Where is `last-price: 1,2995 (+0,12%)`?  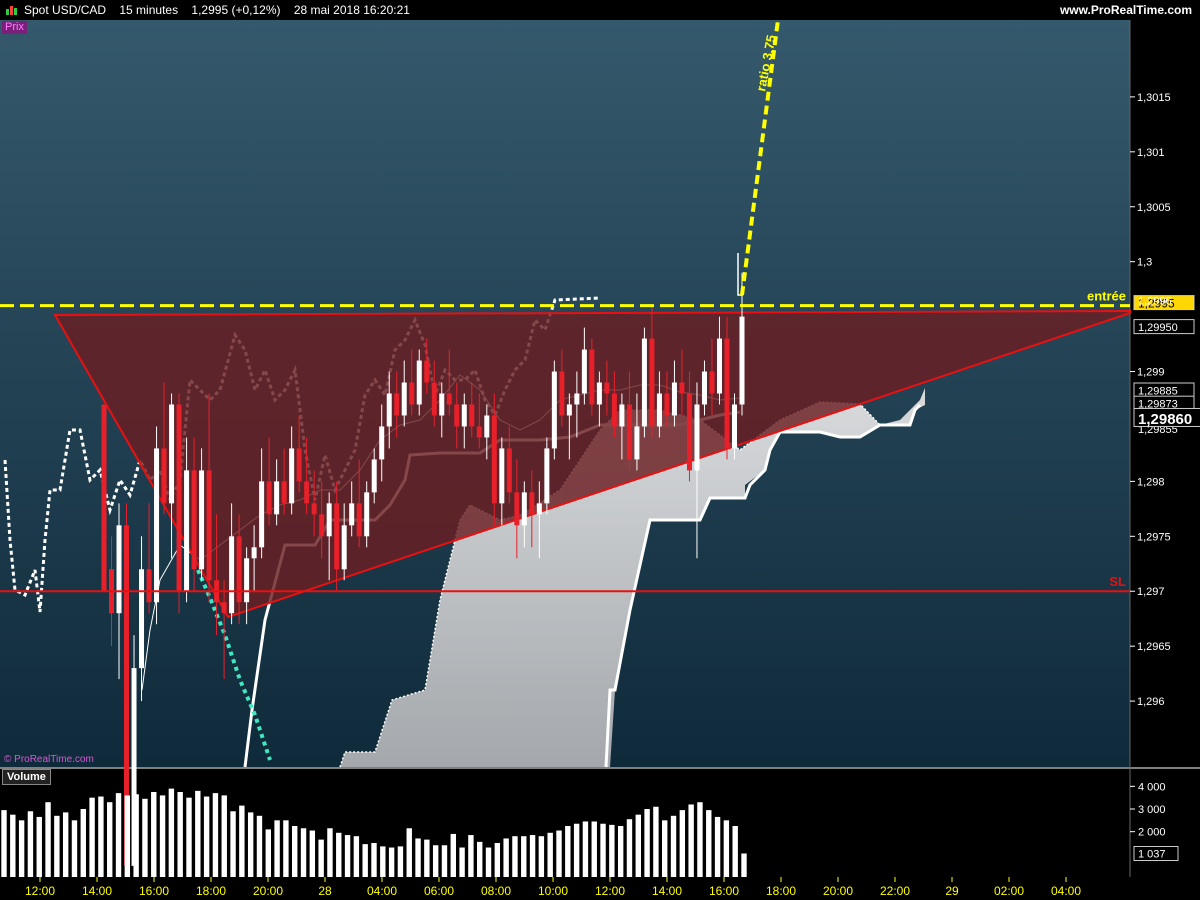
last-price: 1,2995 (+0,12%) is located at coordinates (236, 10).